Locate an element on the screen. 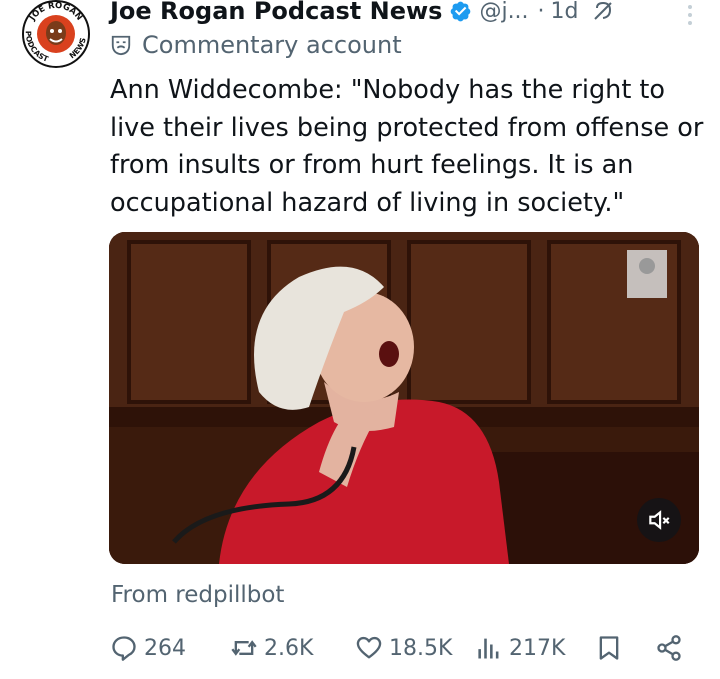  bookmark-button is located at coordinates (609, 648).